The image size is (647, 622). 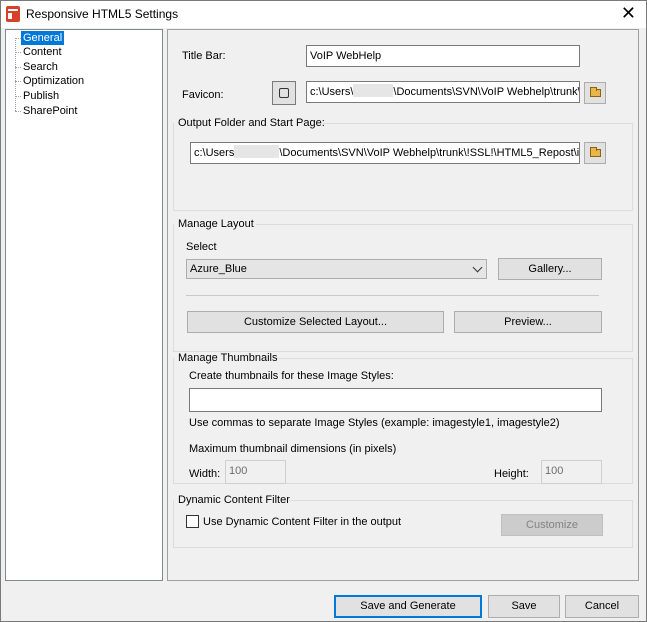 I want to click on layout-select: Azure_Blue, so click(x=336, y=269).